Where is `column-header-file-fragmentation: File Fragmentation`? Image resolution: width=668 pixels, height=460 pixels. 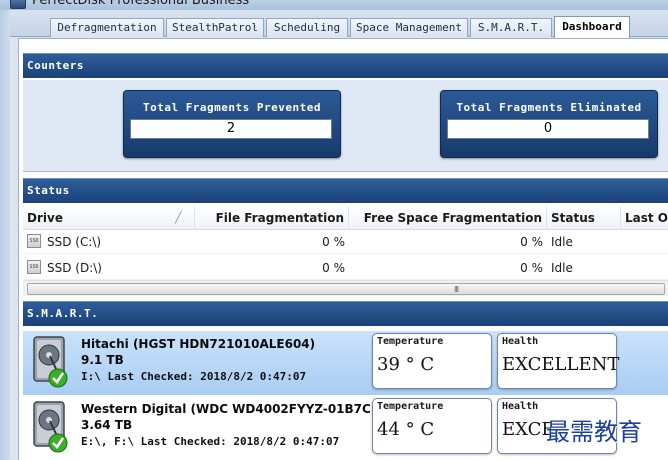 column-header-file-fragmentation: File Fragmentation is located at coordinates (272, 218).